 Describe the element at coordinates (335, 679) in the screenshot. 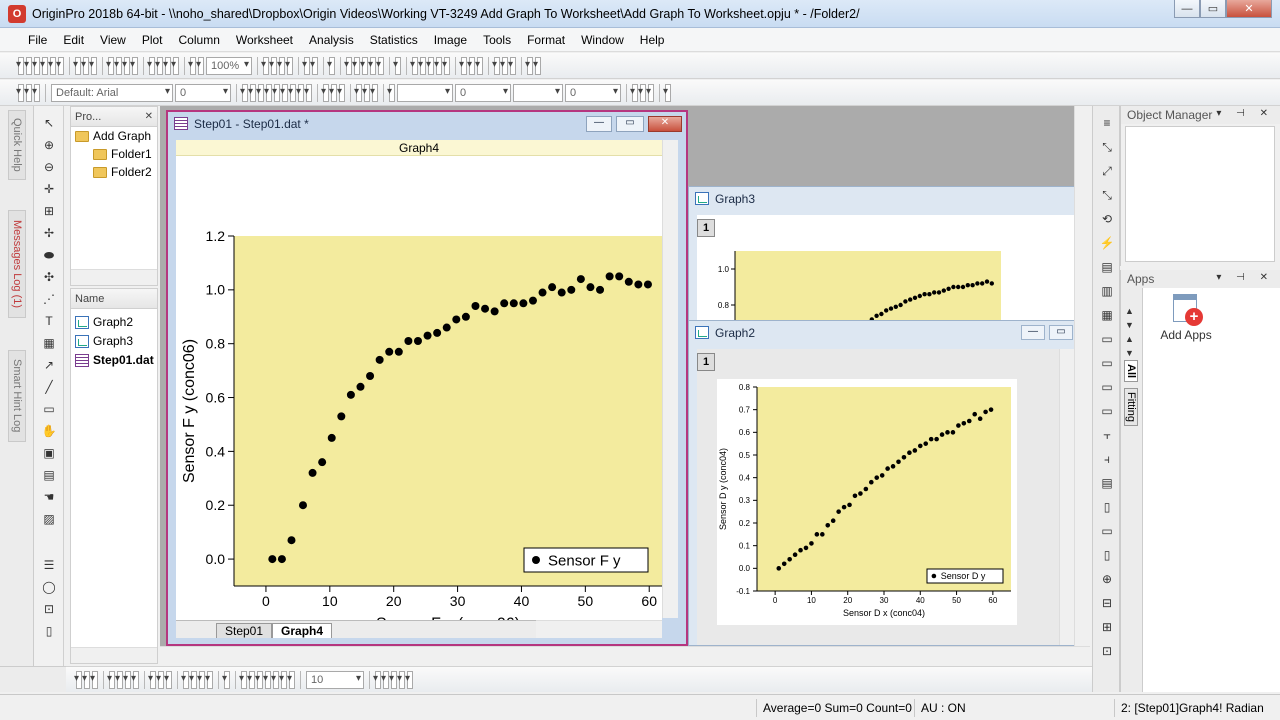

I see `3d-size-select: 10` at that location.